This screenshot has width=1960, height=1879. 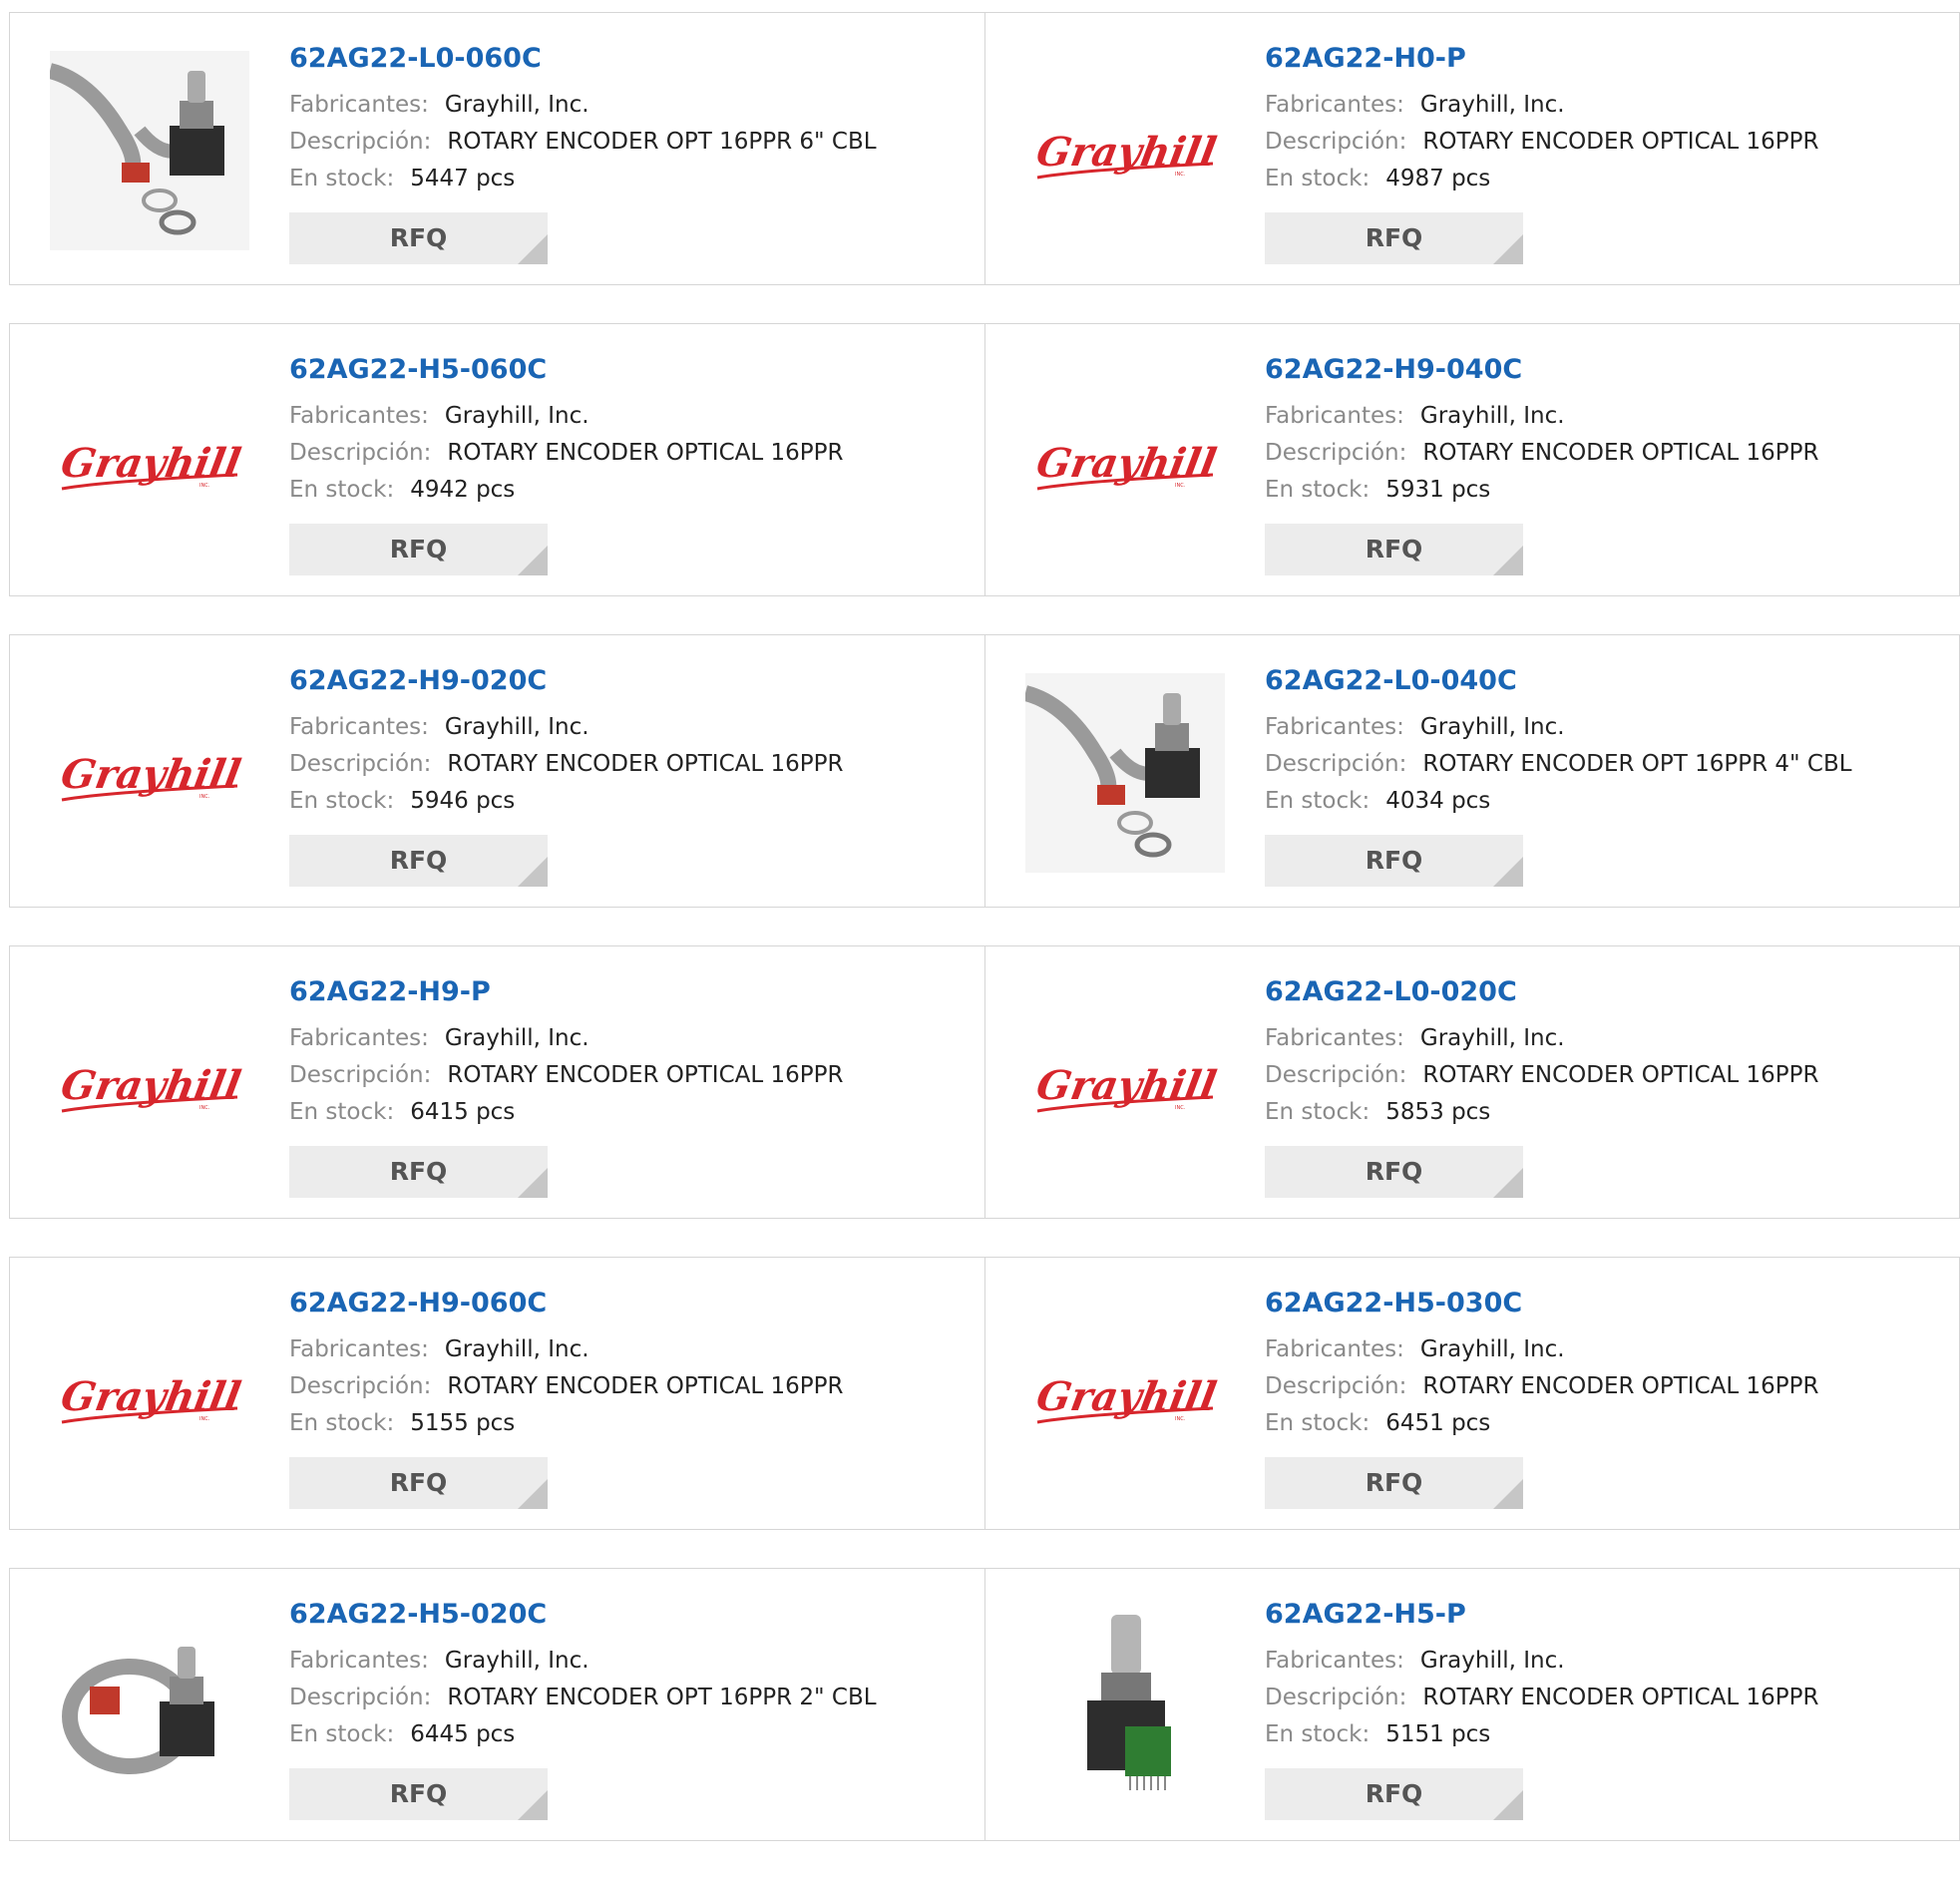 What do you see at coordinates (1438, 1423) in the screenshot?
I see `stock-value: 6451 pcs` at bounding box center [1438, 1423].